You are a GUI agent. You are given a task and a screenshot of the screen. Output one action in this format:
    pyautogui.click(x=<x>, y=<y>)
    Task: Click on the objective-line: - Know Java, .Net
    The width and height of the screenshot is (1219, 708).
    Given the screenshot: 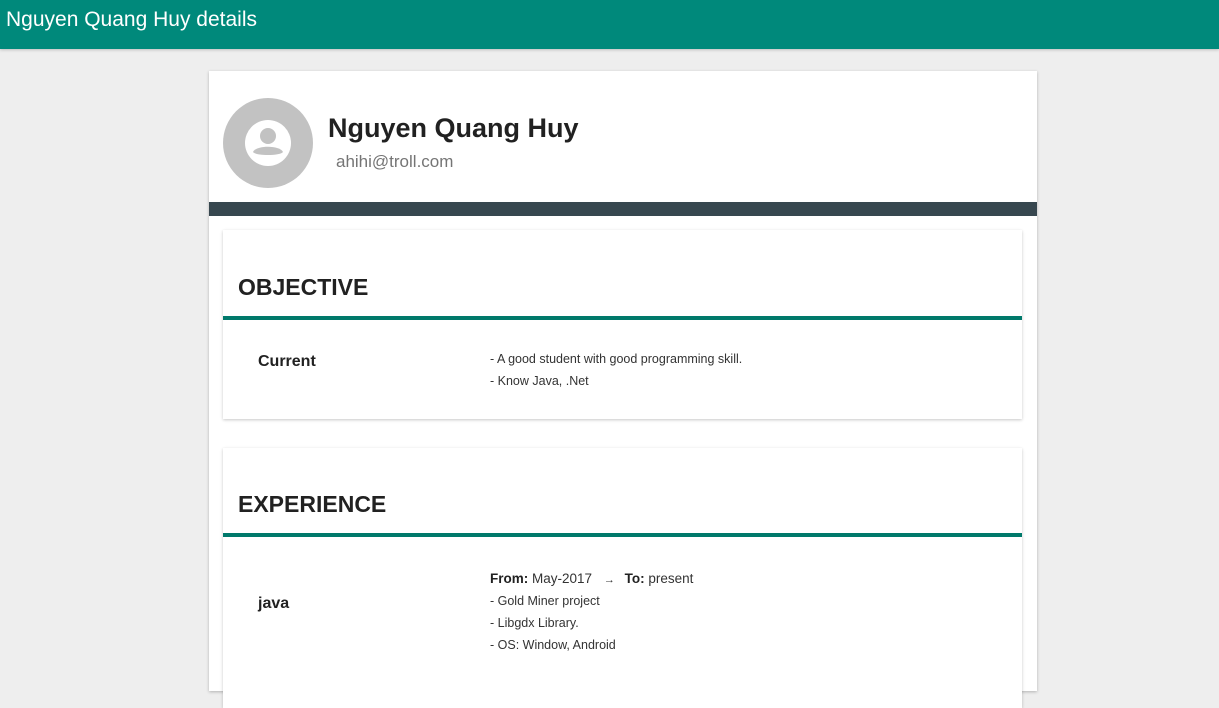 What is the action you would take?
    pyautogui.click(x=539, y=381)
    